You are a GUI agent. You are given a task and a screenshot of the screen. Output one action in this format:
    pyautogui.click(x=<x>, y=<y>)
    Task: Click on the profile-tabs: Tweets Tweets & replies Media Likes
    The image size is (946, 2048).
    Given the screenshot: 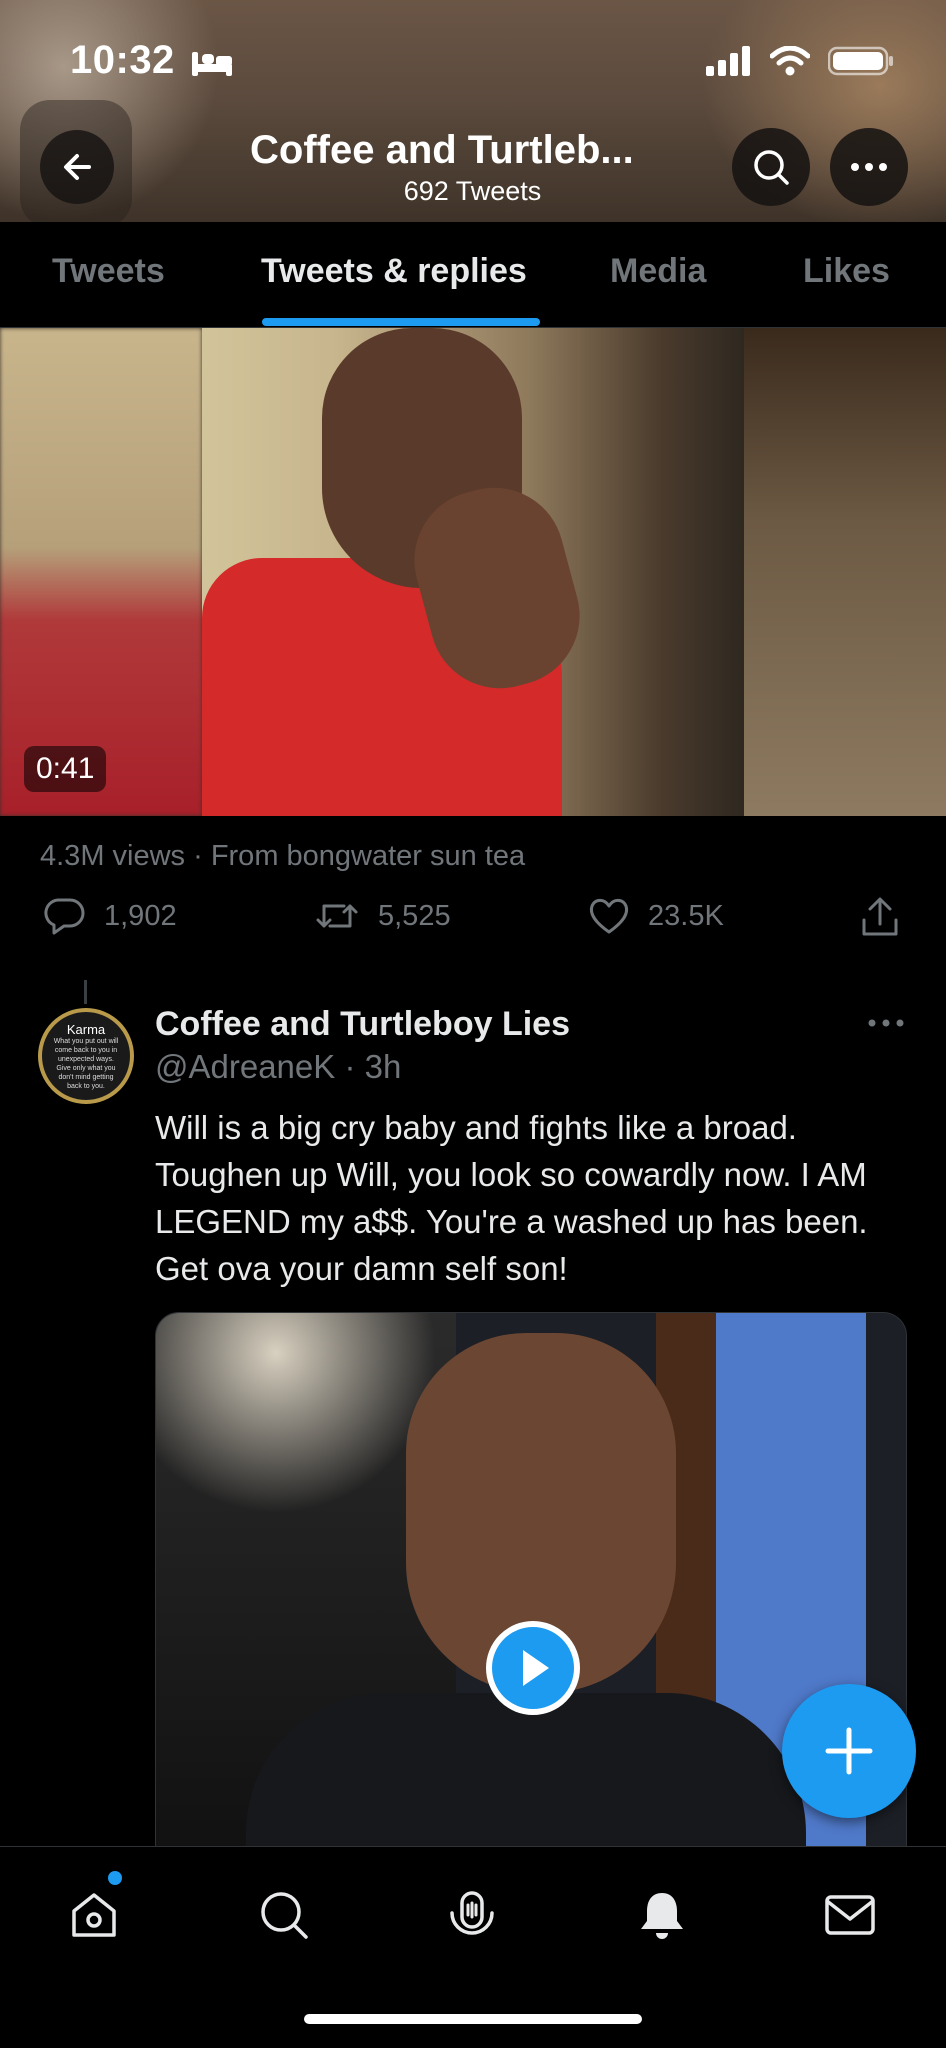 What is the action you would take?
    pyautogui.click(x=473, y=275)
    